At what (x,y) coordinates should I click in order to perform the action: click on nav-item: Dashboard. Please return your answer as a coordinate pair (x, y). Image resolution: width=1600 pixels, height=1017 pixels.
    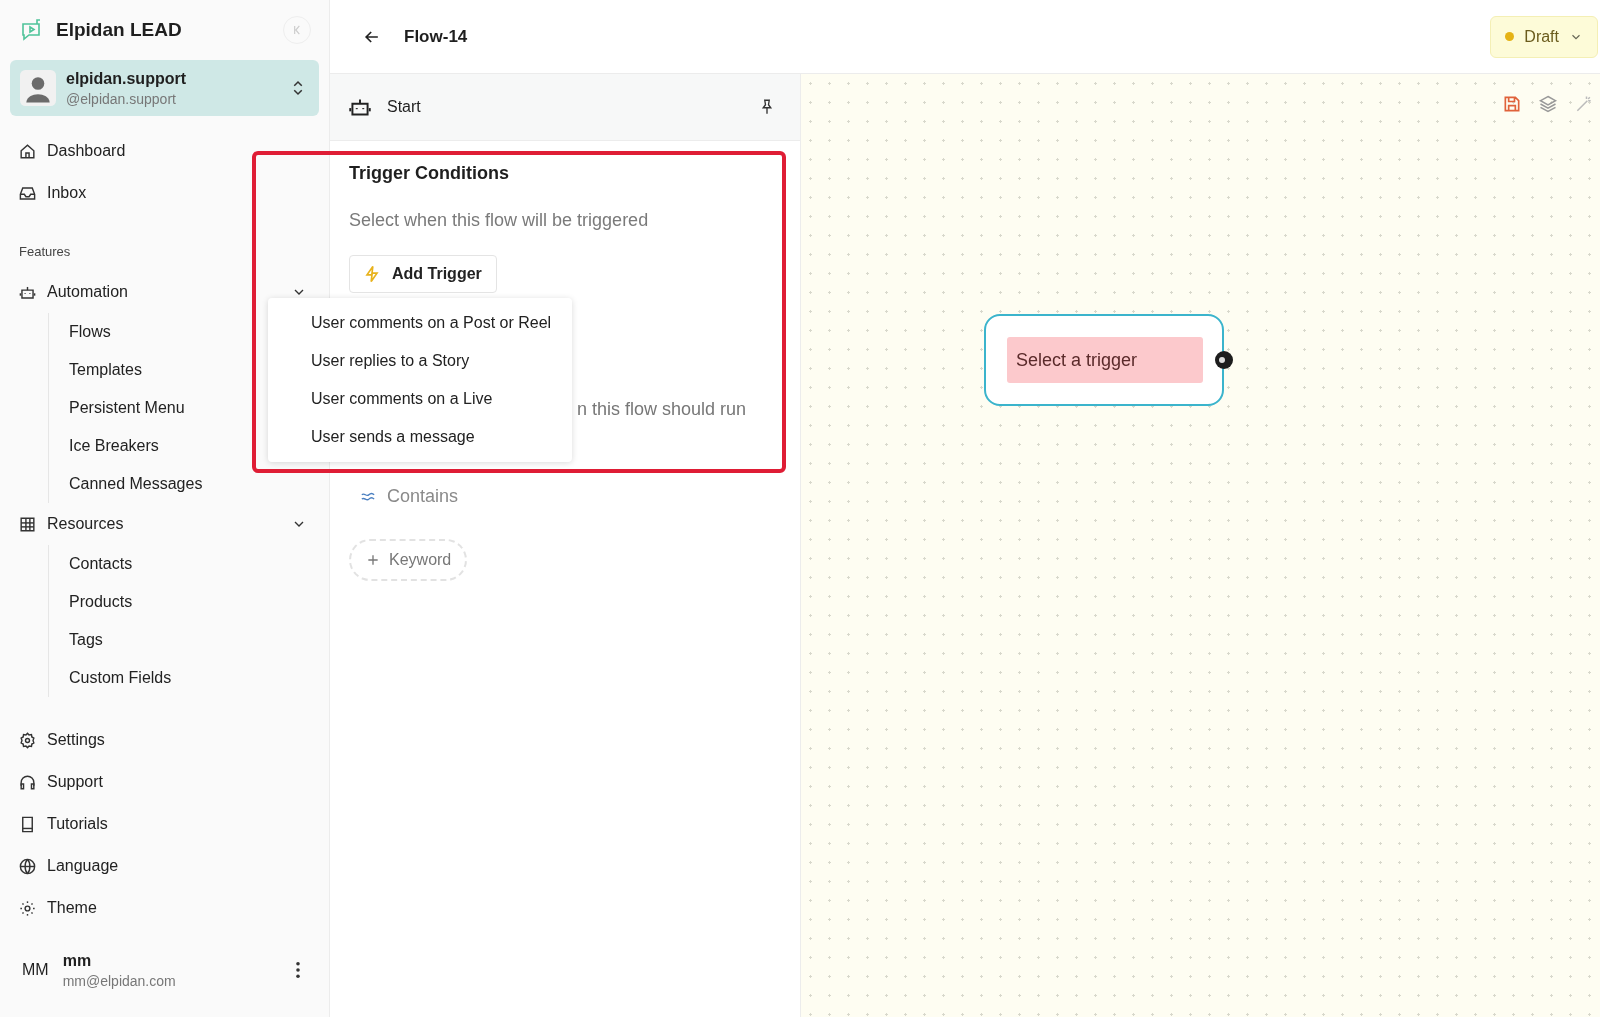
    Looking at the image, I should click on (164, 151).